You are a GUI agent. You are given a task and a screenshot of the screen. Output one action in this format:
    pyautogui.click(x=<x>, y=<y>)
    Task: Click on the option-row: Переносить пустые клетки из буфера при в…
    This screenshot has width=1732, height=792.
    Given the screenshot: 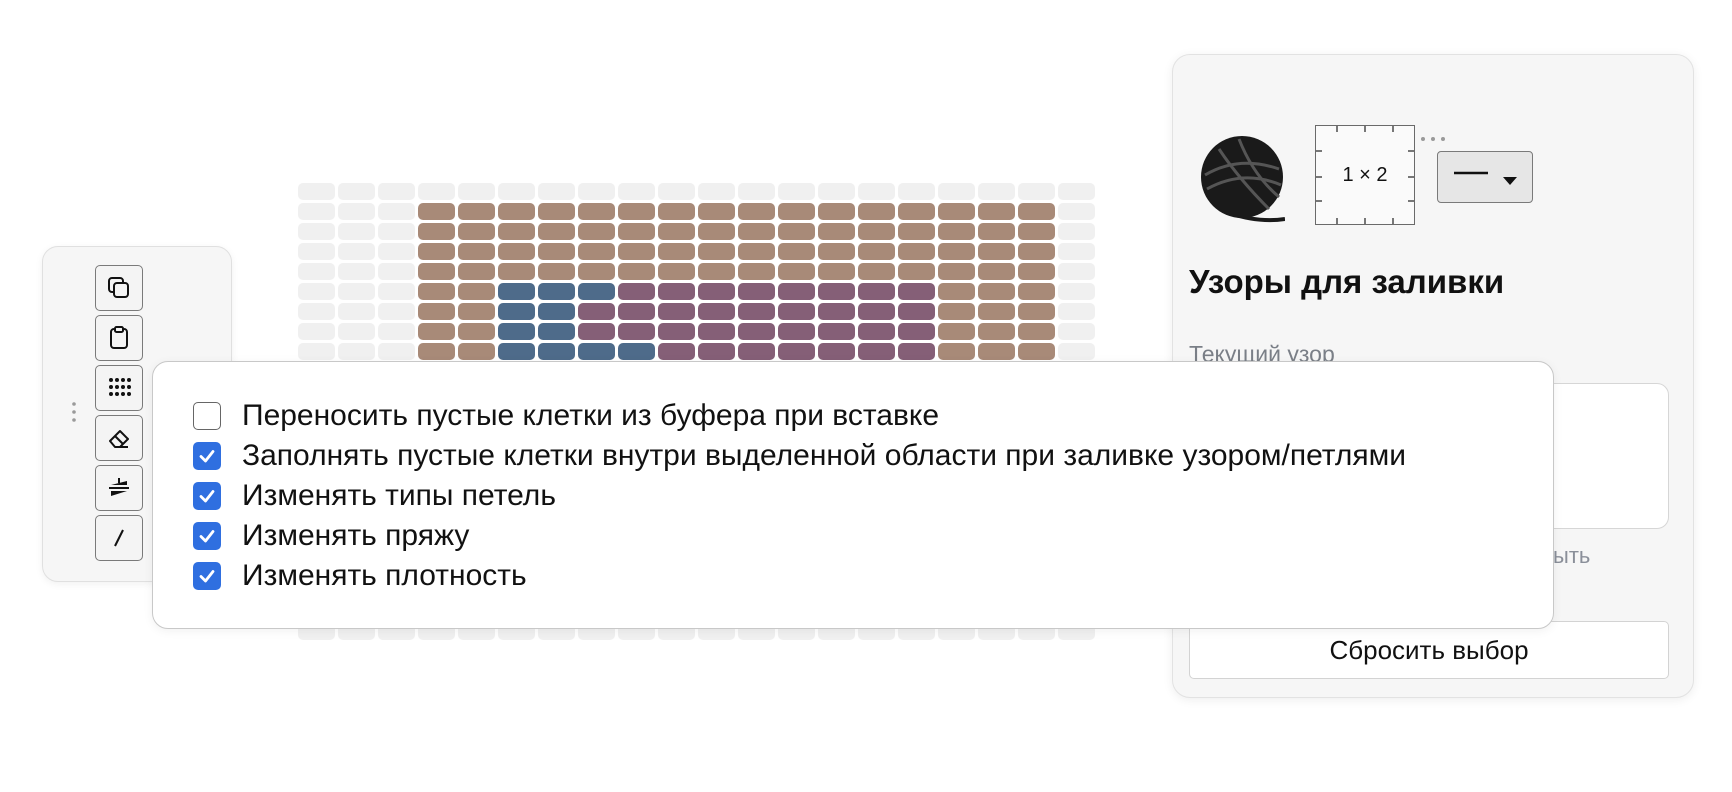 What is the action you would take?
    pyautogui.click(x=566, y=416)
    